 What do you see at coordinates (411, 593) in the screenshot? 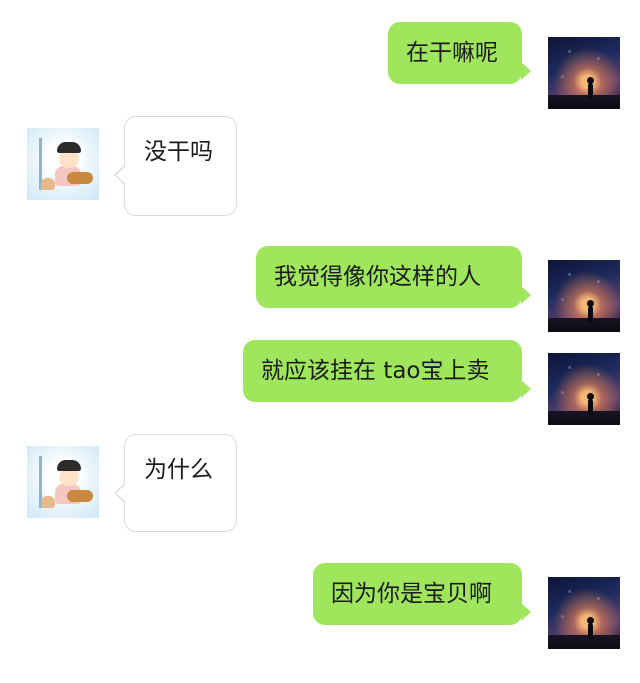
I see `message-text: 因为你是宝贝啊` at bounding box center [411, 593].